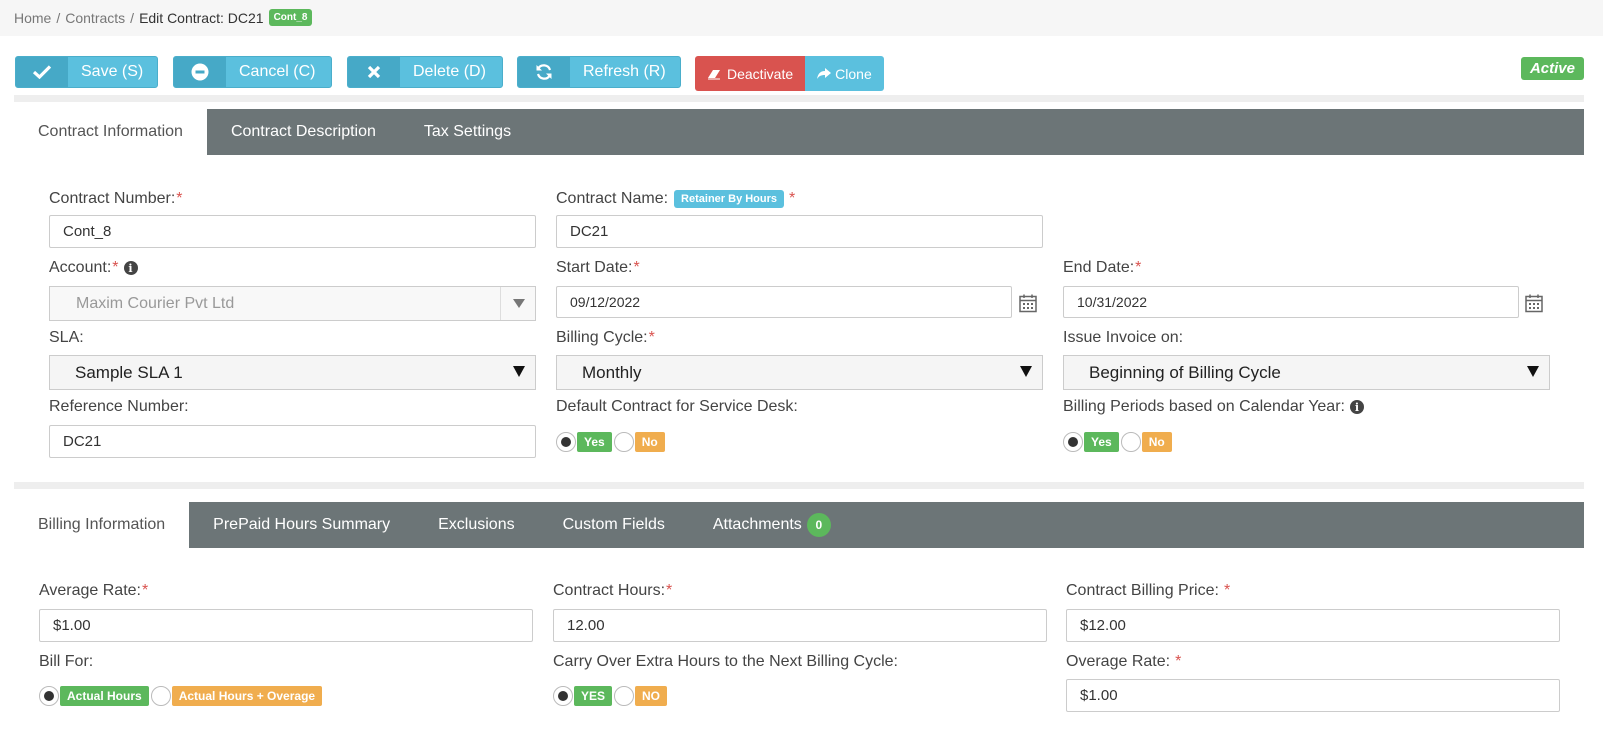 The image size is (1603, 748). I want to click on issue-invoice-label: Issue Invoice on:, so click(1123, 337).